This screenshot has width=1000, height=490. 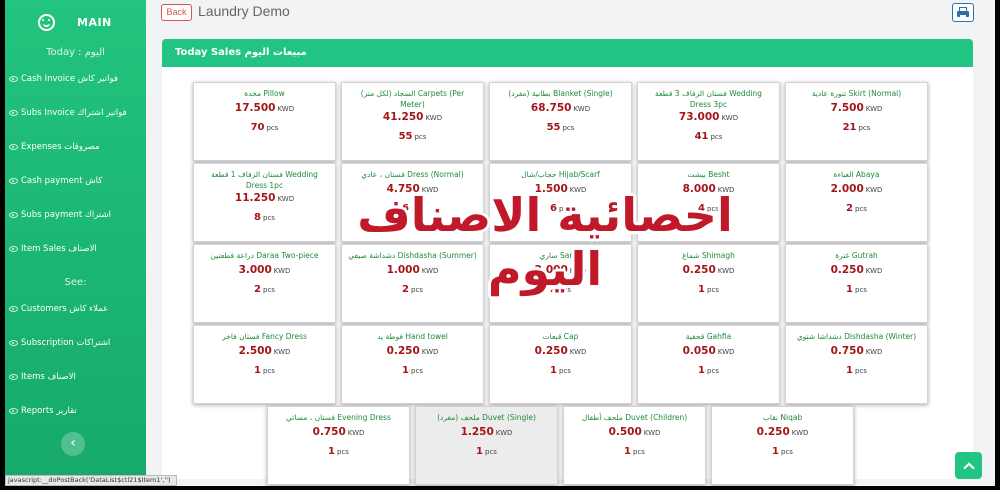 What do you see at coordinates (708, 202) in the screenshot?
I see `item-tile: بيشت Besht 8.000 KWD 4 pcs` at bounding box center [708, 202].